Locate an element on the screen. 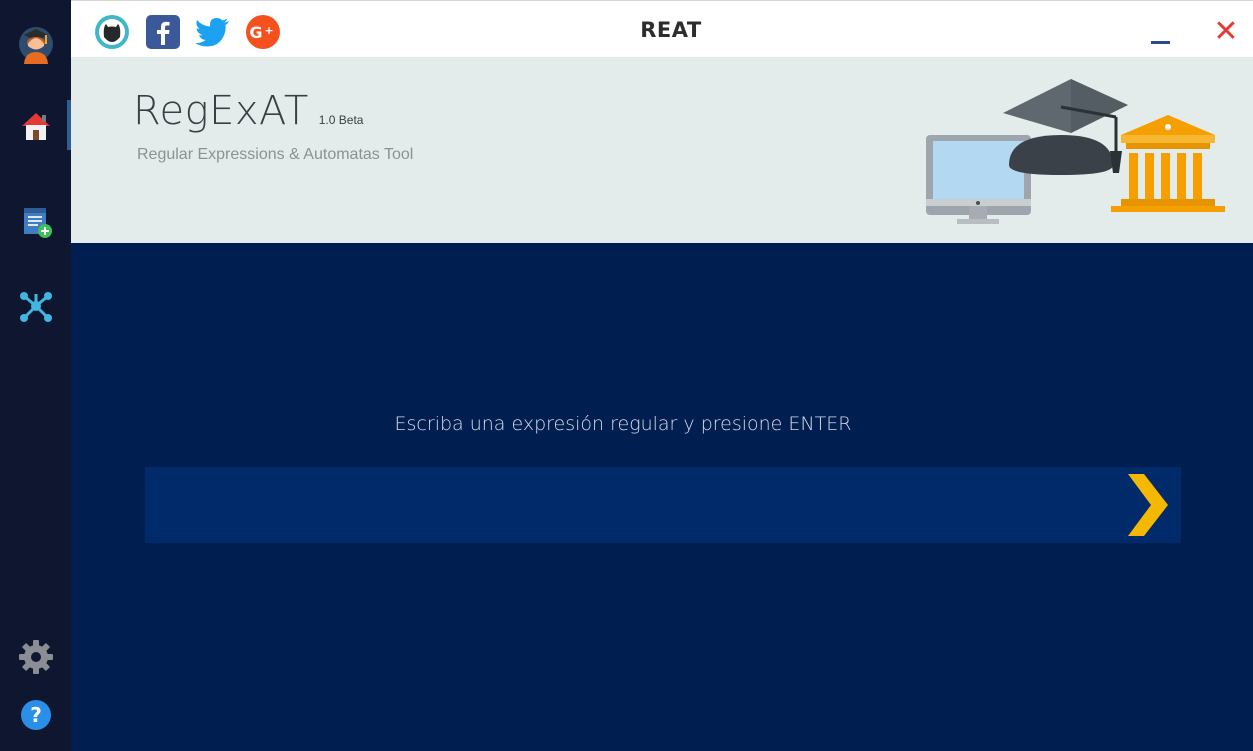 The width and height of the screenshot is (1253, 751). twitter-icon is located at coordinates (212, 32).